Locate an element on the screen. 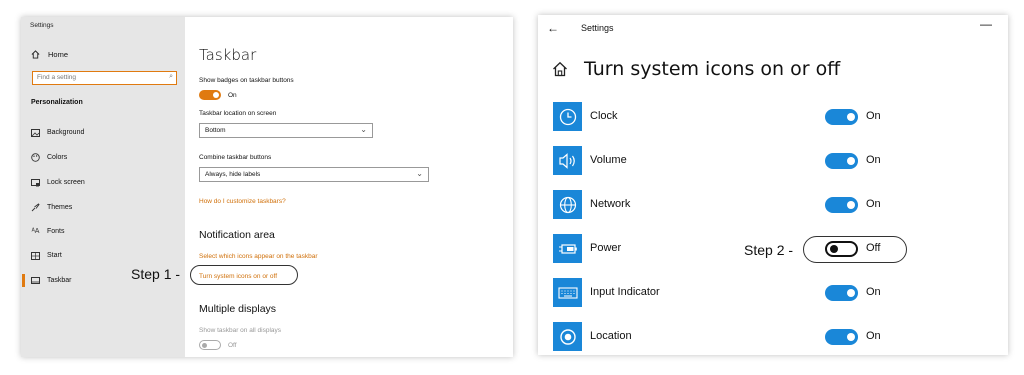  system-icon-row-clock: Clock On is located at coordinates (773, 117).